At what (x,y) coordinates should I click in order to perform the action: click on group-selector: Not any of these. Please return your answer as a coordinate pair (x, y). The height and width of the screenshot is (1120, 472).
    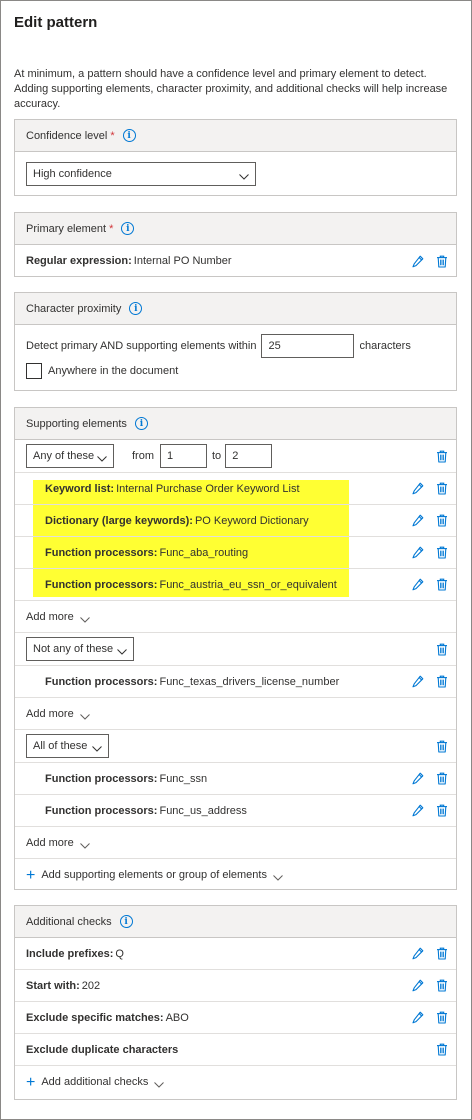
    Looking at the image, I should click on (80, 649).